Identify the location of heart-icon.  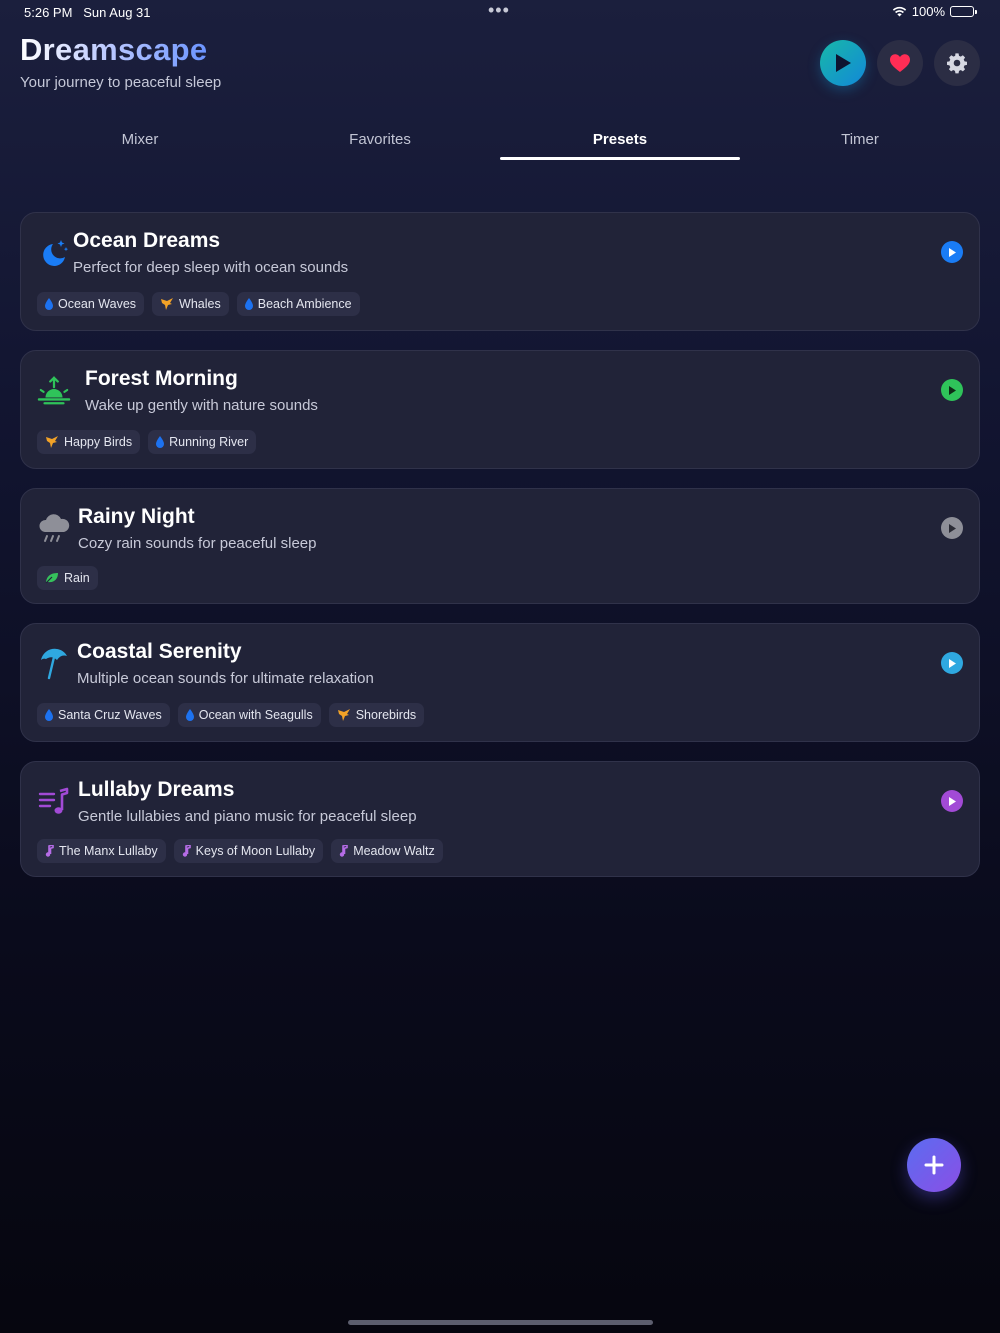
(900, 63).